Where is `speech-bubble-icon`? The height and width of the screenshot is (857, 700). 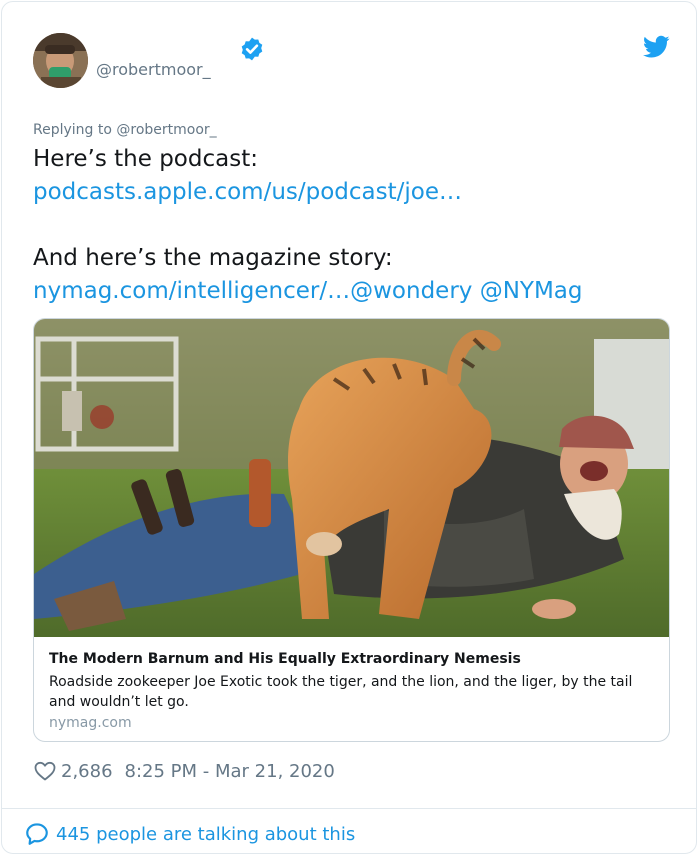
speech-bubble-icon is located at coordinates (37, 834).